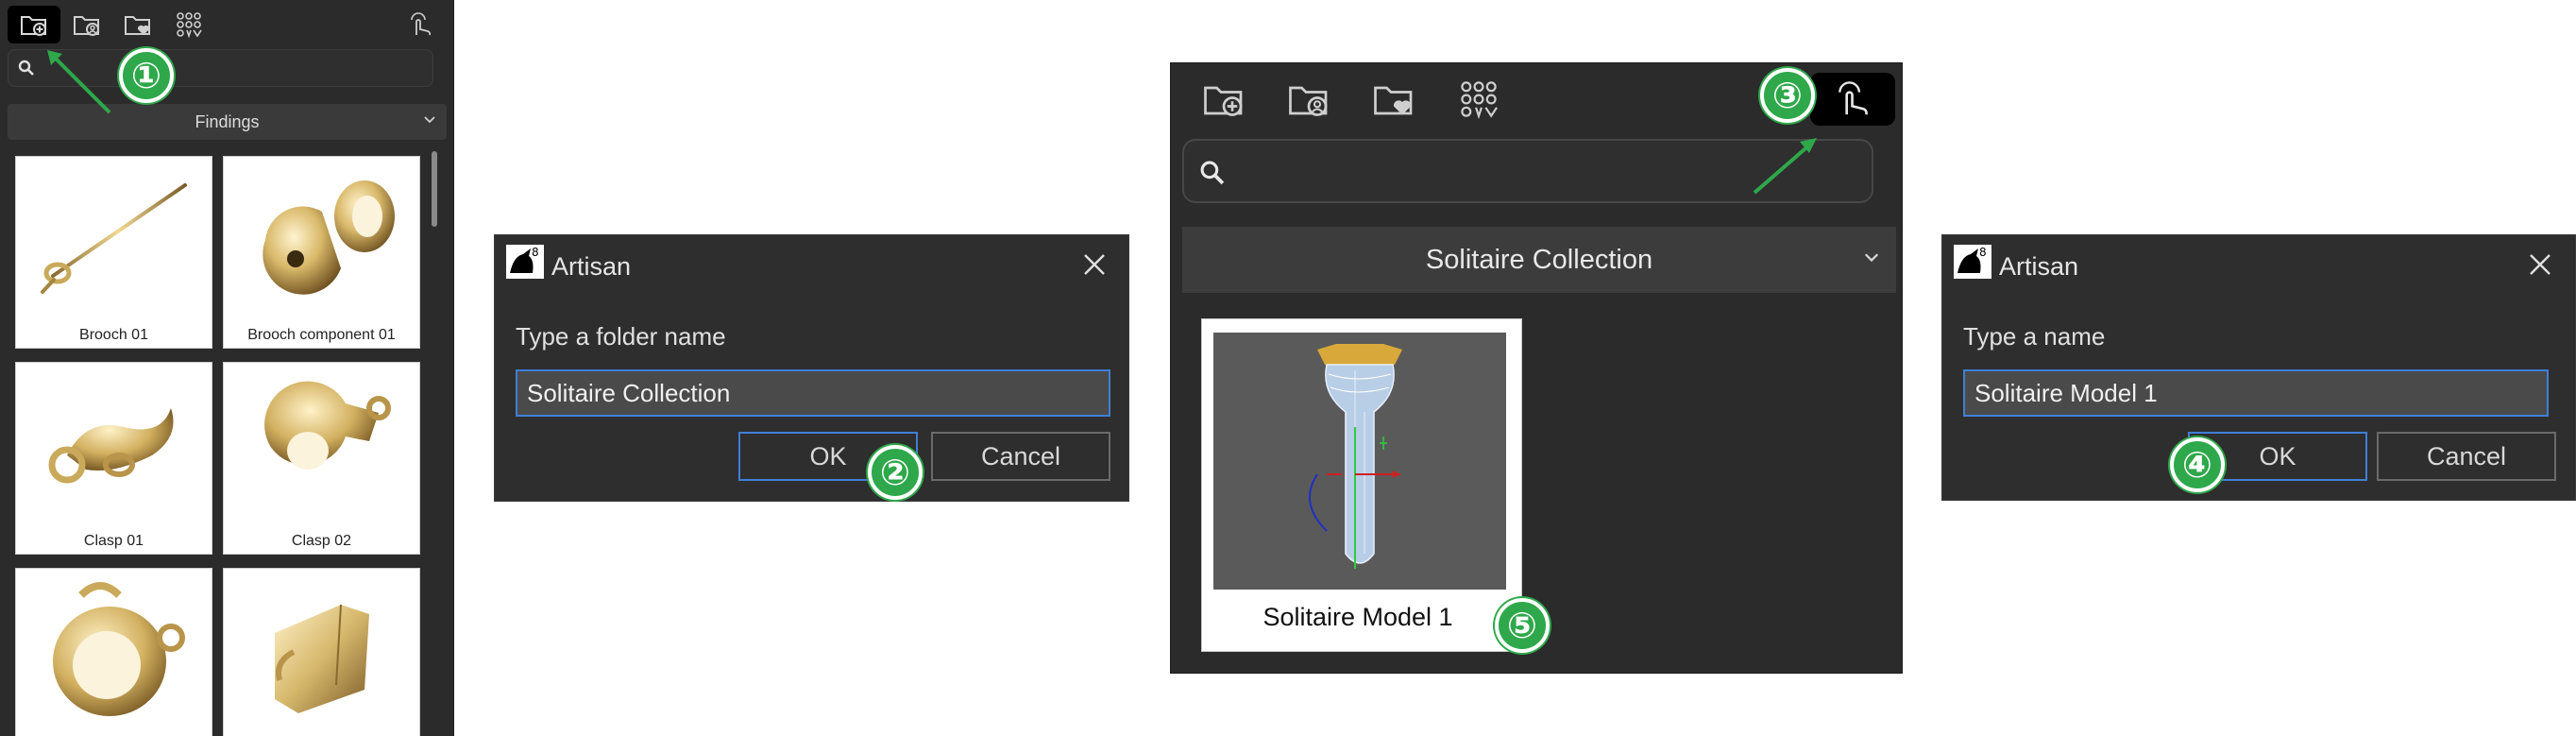 The width and height of the screenshot is (2576, 736). Describe the element at coordinates (1787, 95) in the screenshot. I see `step-badge-3: ③` at that location.